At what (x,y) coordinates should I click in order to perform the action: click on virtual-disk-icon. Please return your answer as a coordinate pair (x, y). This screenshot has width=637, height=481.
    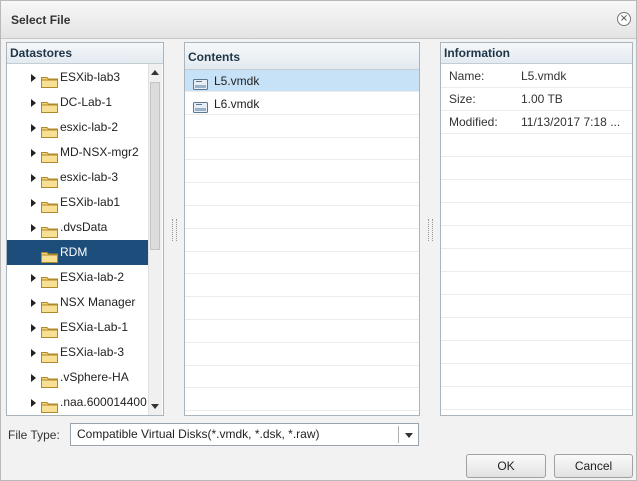
    Looking at the image, I should click on (200, 105).